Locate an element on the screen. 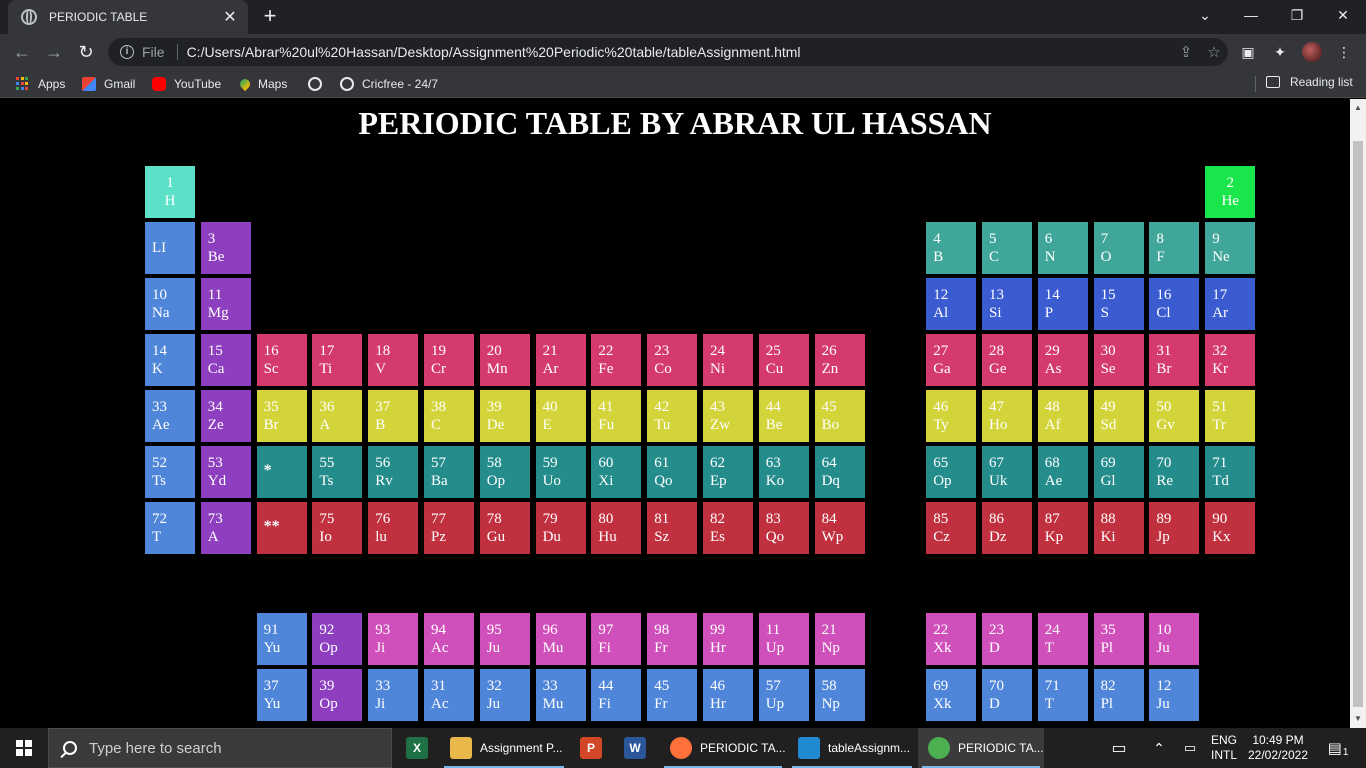 The height and width of the screenshot is (768, 1366). bookmark-cricfree: Cricfree - 24/7 is located at coordinates (389, 84).